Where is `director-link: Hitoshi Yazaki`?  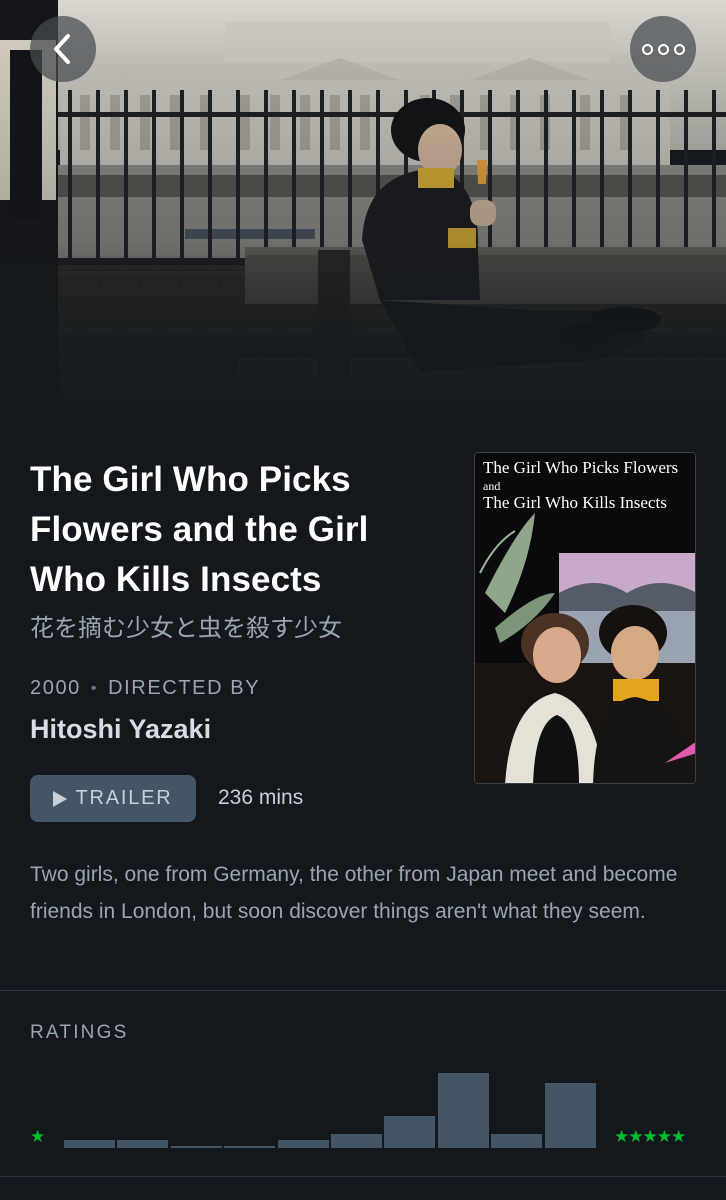 director-link: Hitoshi Yazaki is located at coordinates (120, 729).